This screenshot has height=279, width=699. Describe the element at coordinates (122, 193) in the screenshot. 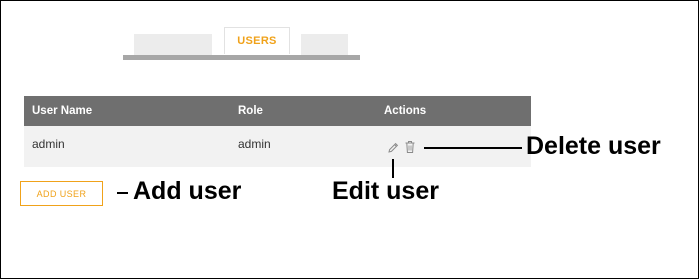

I see `add-user-callout-line` at that location.